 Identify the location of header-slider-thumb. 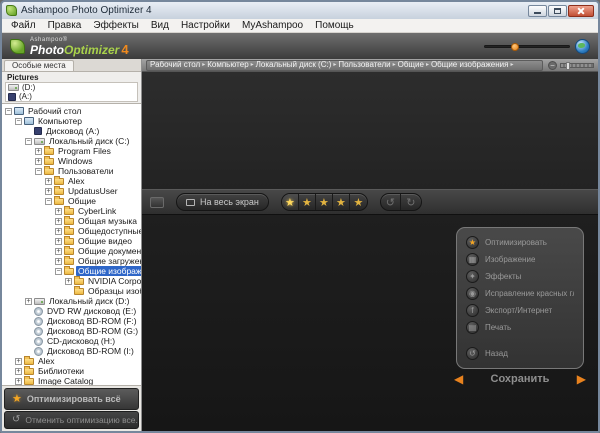
(515, 46).